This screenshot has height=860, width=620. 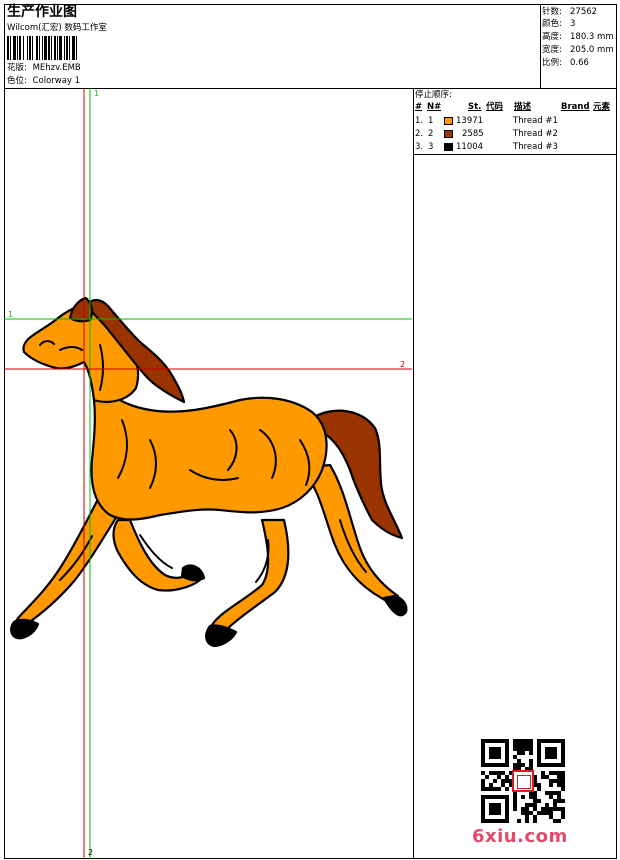 I want to click on col-header-hash: #, so click(x=419, y=107).